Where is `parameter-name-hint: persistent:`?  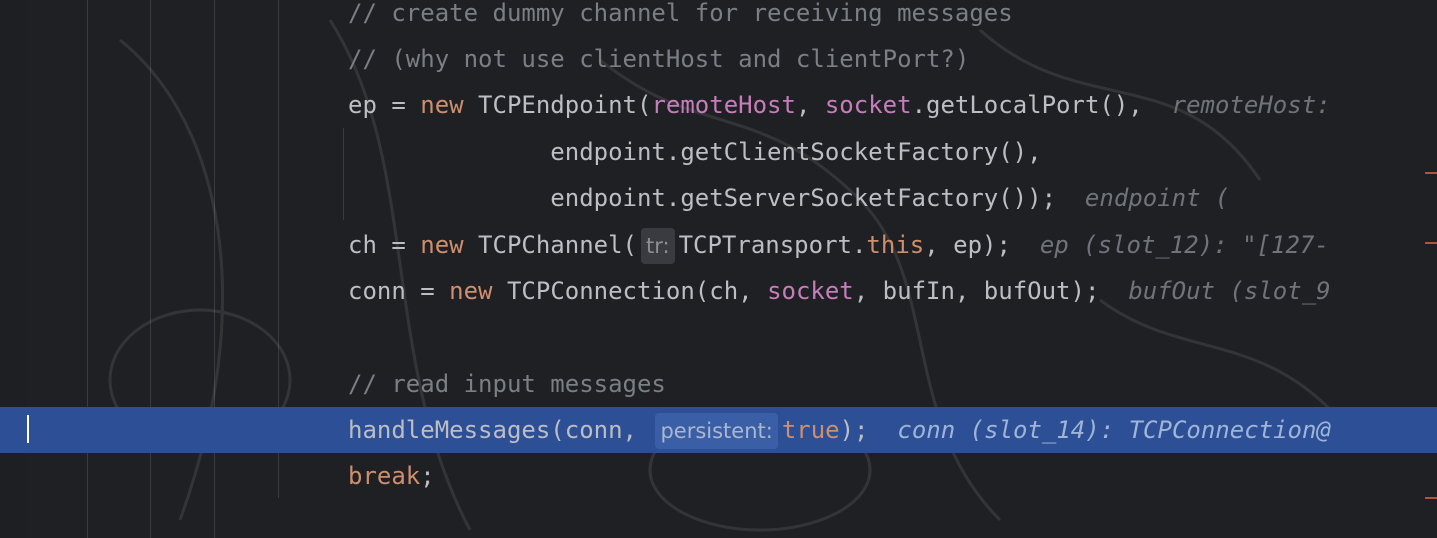
parameter-name-hint: persistent: is located at coordinates (716, 431).